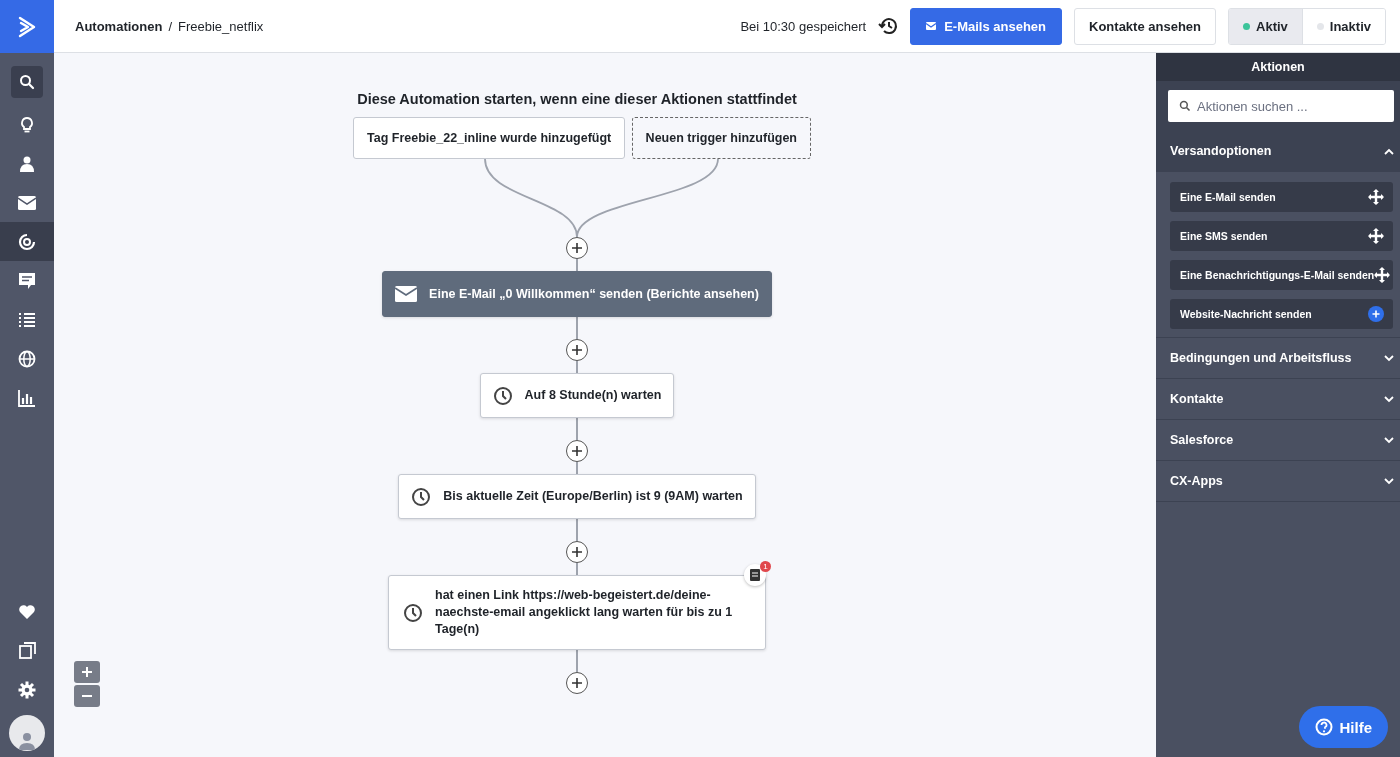 The width and height of the screenshot is (1400, 757). I want to click on step-label: Bis aktuelle Zeit (Europe/Berlin) ist 9 (9AM) warten, so click(593, 496).